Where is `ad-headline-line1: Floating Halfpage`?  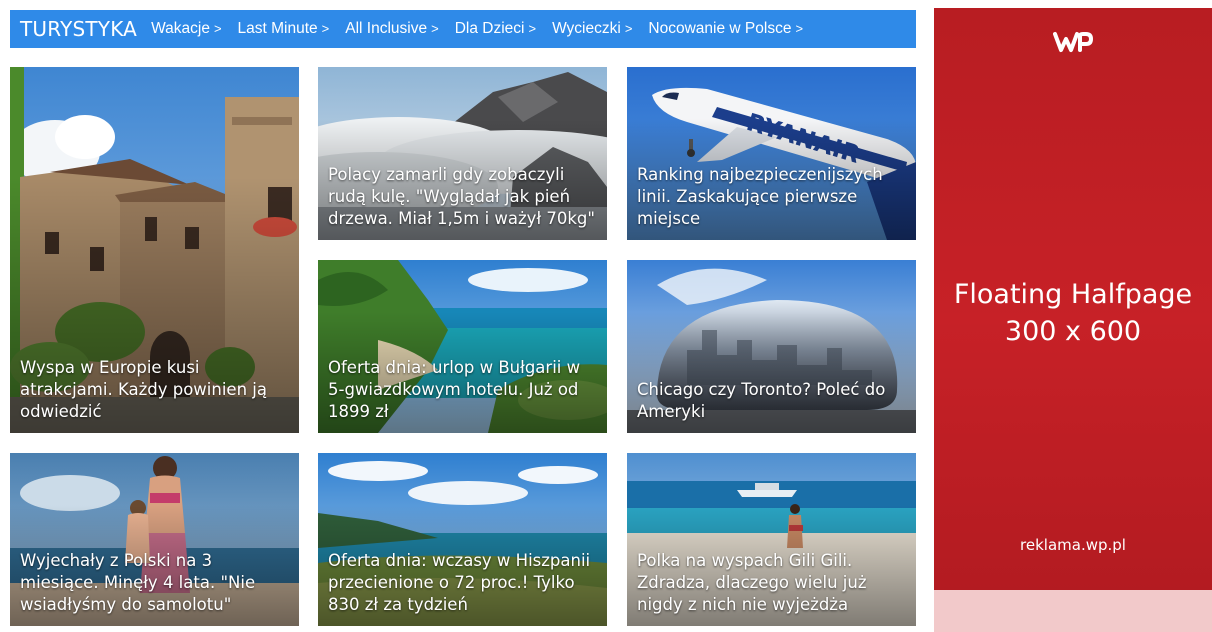
ad-headline-line1: Floating Halfpage is located at coordinates (1073, 294).